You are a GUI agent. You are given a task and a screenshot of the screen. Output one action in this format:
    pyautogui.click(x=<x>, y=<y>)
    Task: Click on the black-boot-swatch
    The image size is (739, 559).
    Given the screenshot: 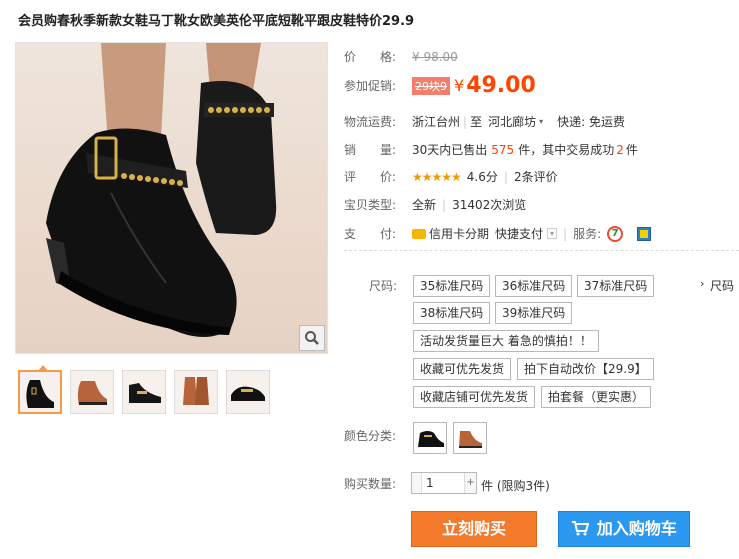 What is the action you would take?
    pyautogui.click(x=431, y=439)
    